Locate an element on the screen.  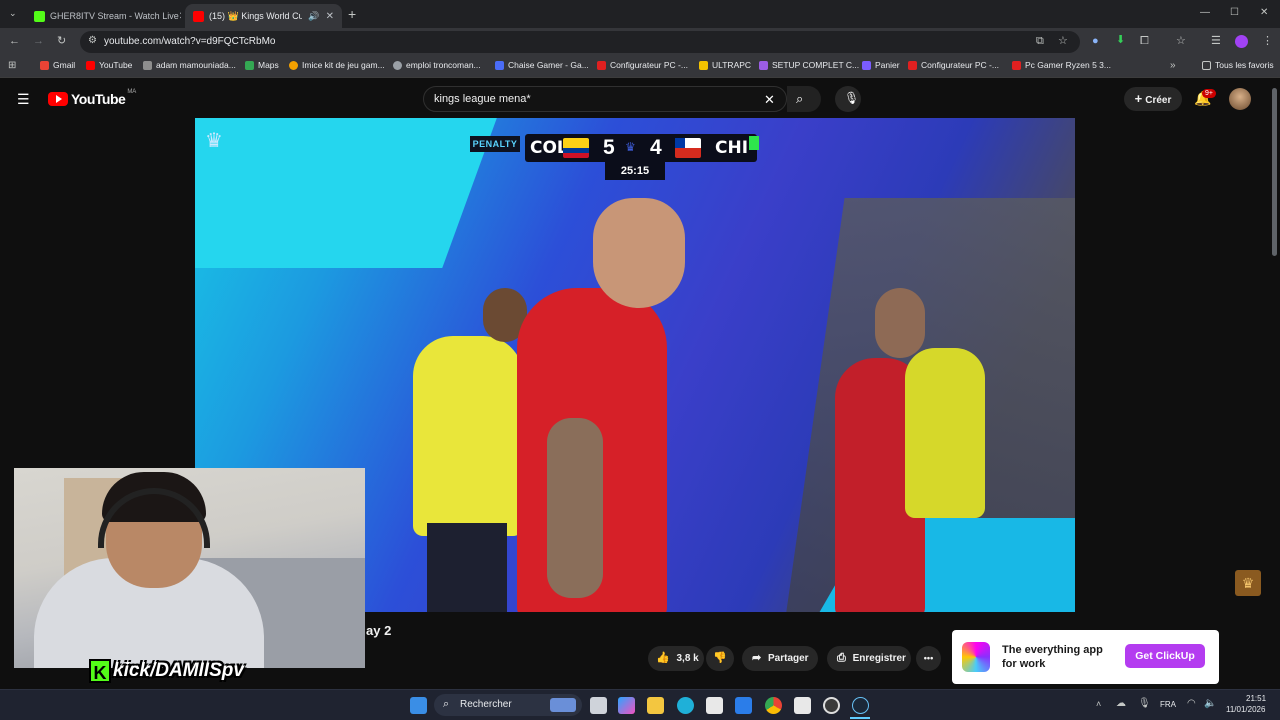
thumbs-up-icon: 👍 is located at coordinates (663, 658).